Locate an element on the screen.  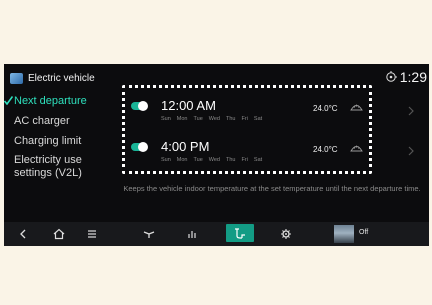
fan-icon is located at coordinates (149, 234).